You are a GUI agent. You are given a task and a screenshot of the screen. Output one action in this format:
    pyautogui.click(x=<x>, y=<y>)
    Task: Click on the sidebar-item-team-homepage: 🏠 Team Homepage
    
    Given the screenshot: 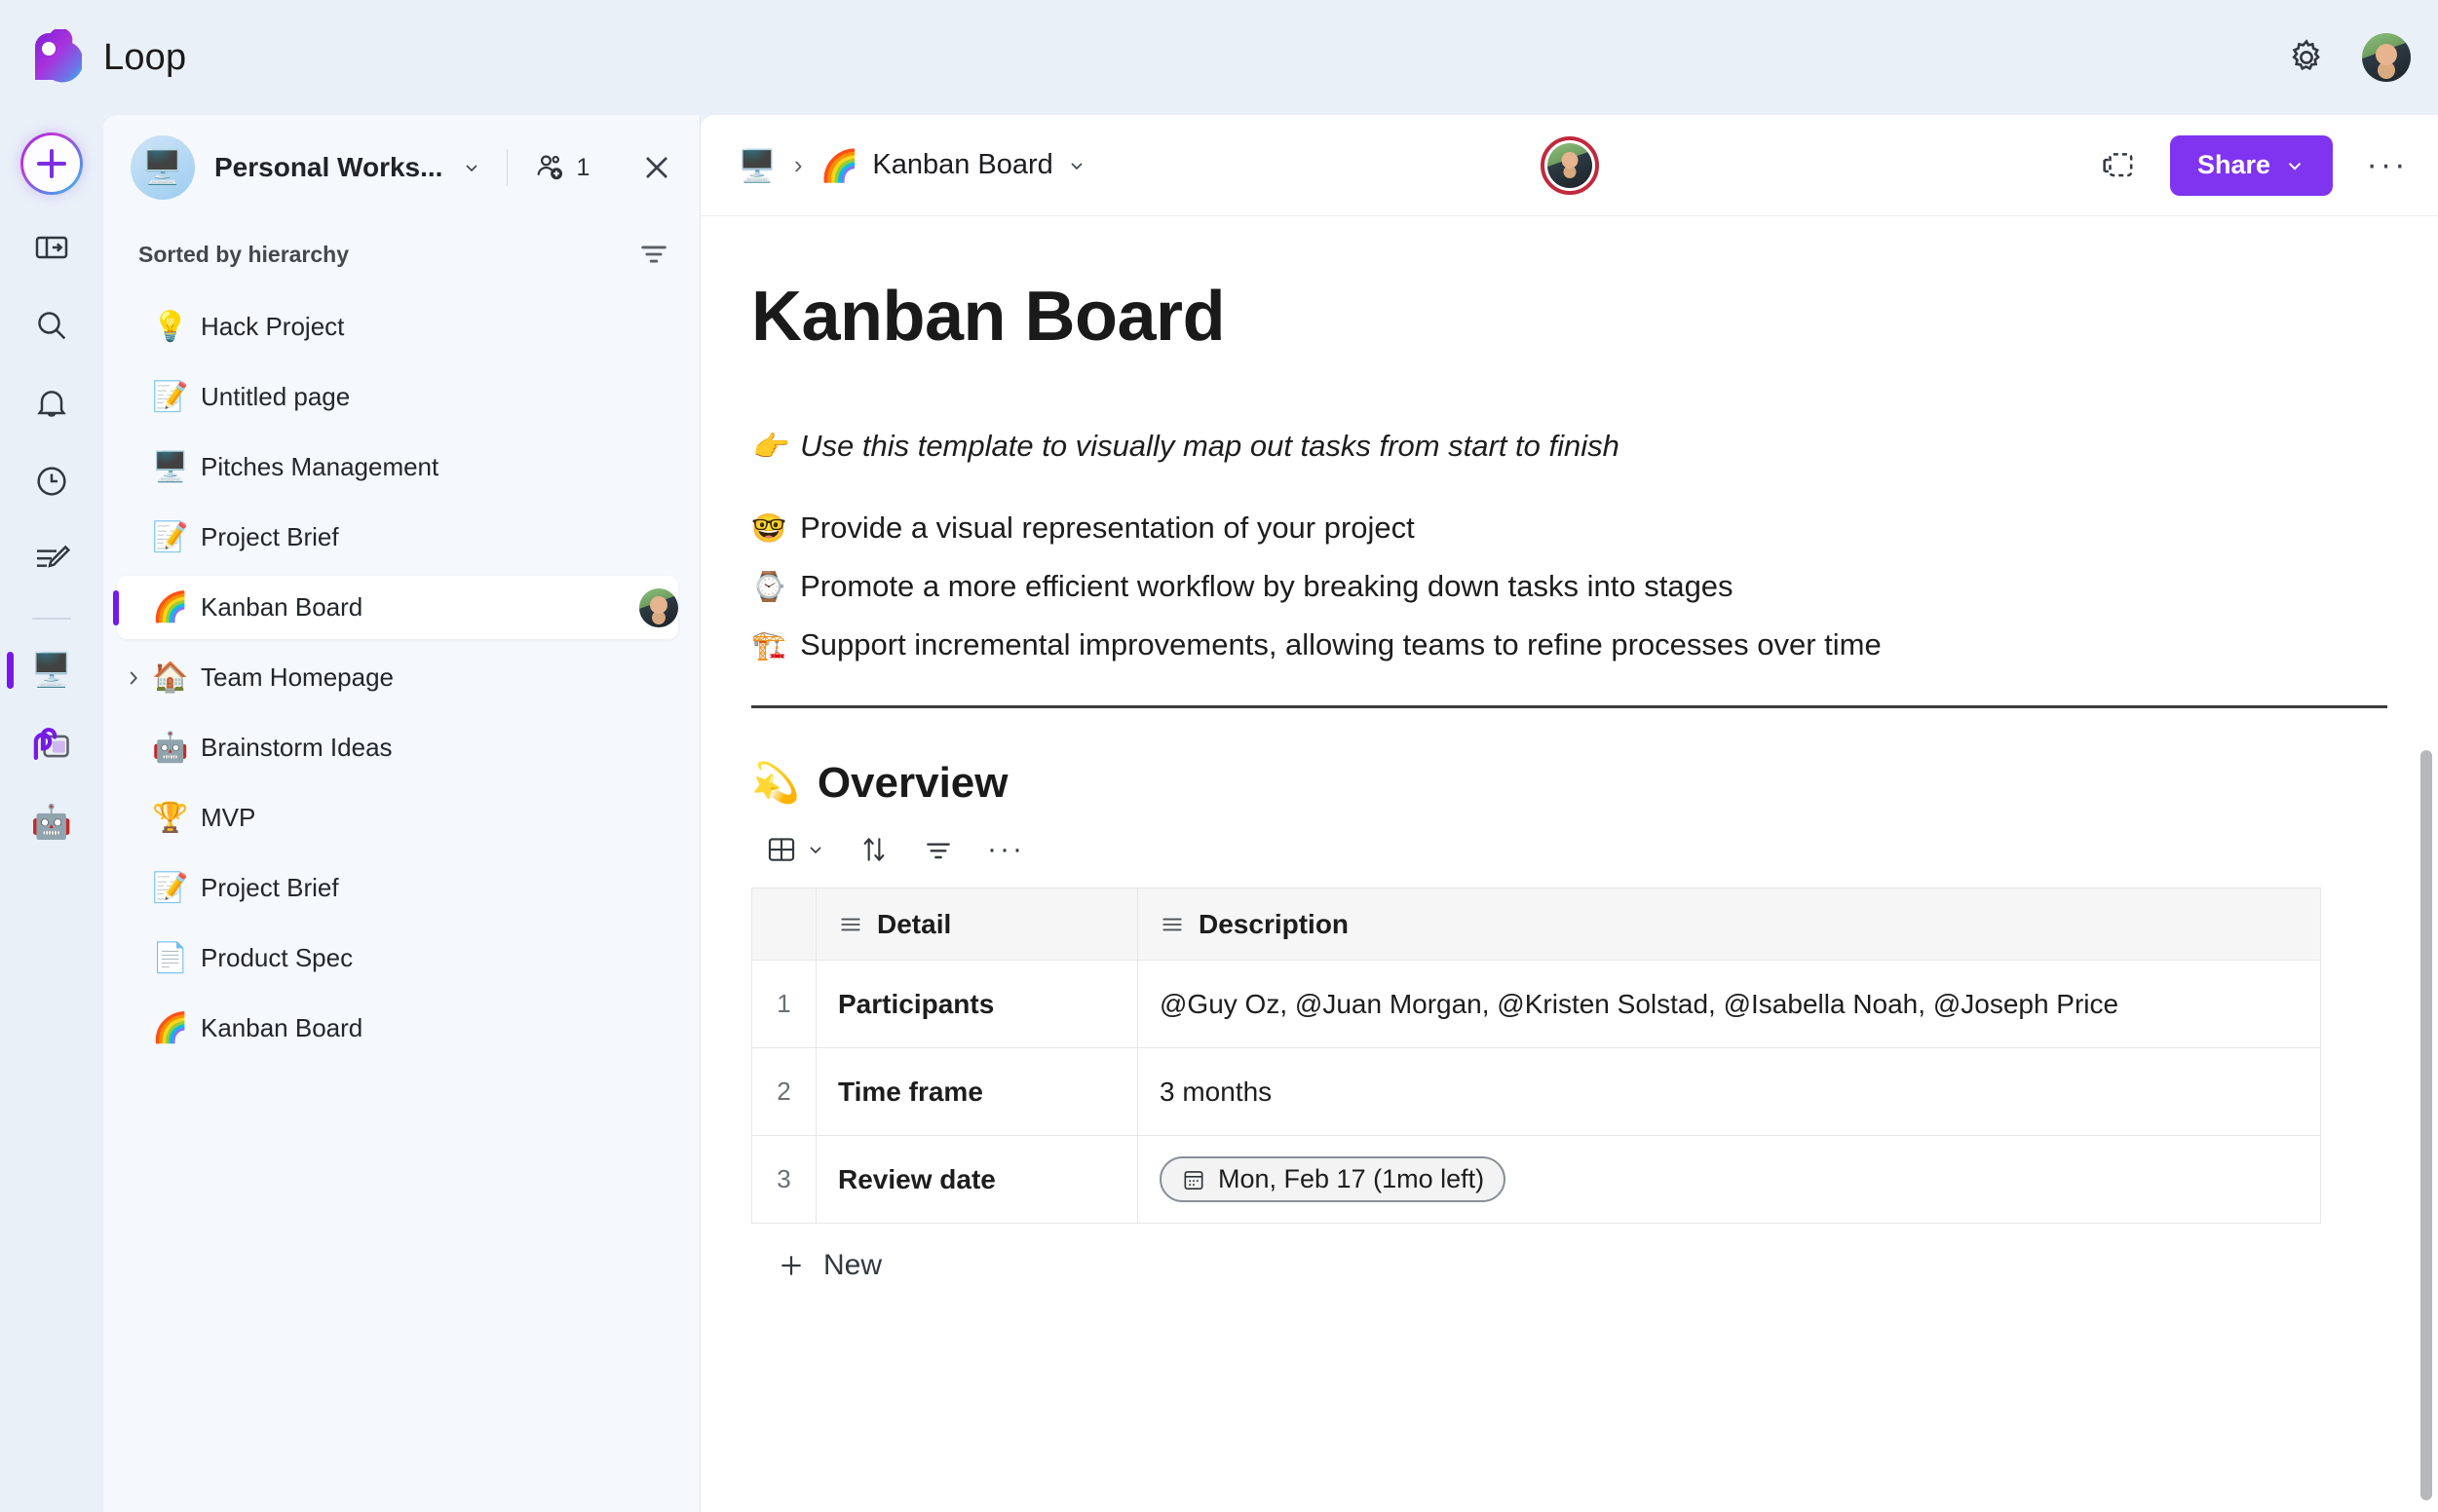 What is the action you would take?
    pyautogui.click(x=398, y=678)
    